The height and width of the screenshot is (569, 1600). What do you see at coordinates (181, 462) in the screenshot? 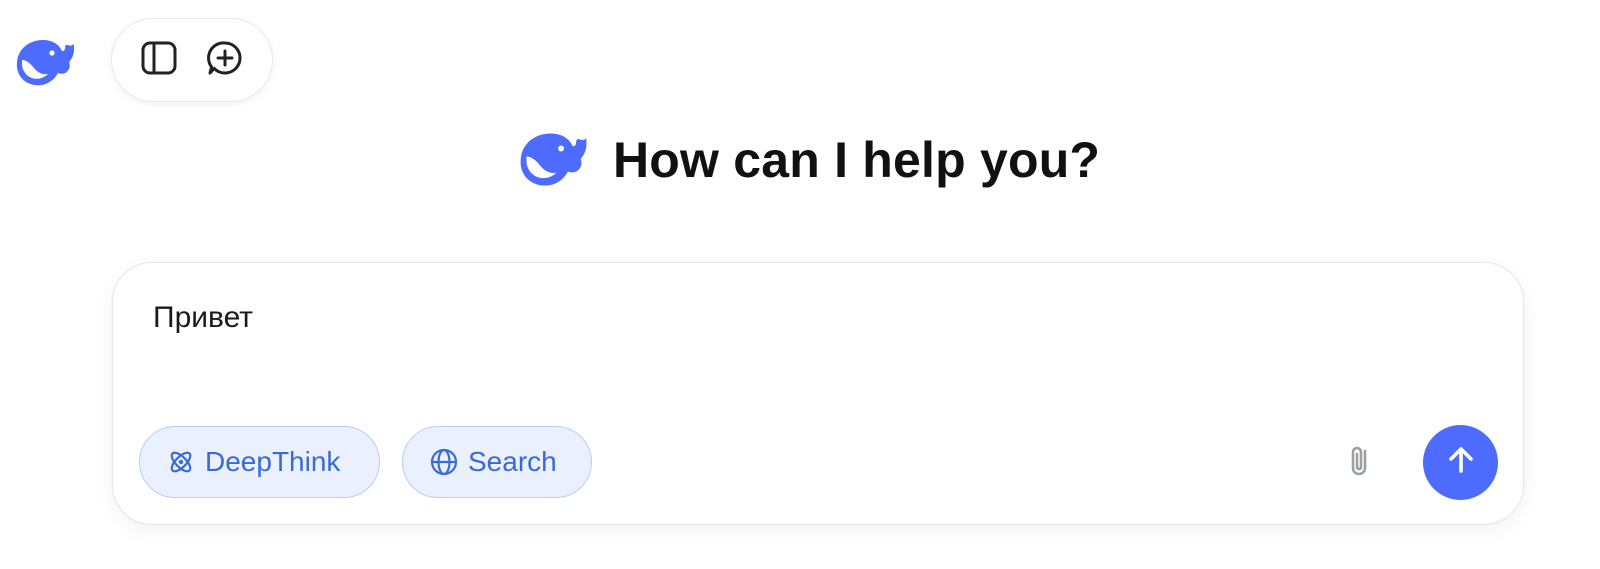
I see `atom-icon` at bounding box center [181, 462].